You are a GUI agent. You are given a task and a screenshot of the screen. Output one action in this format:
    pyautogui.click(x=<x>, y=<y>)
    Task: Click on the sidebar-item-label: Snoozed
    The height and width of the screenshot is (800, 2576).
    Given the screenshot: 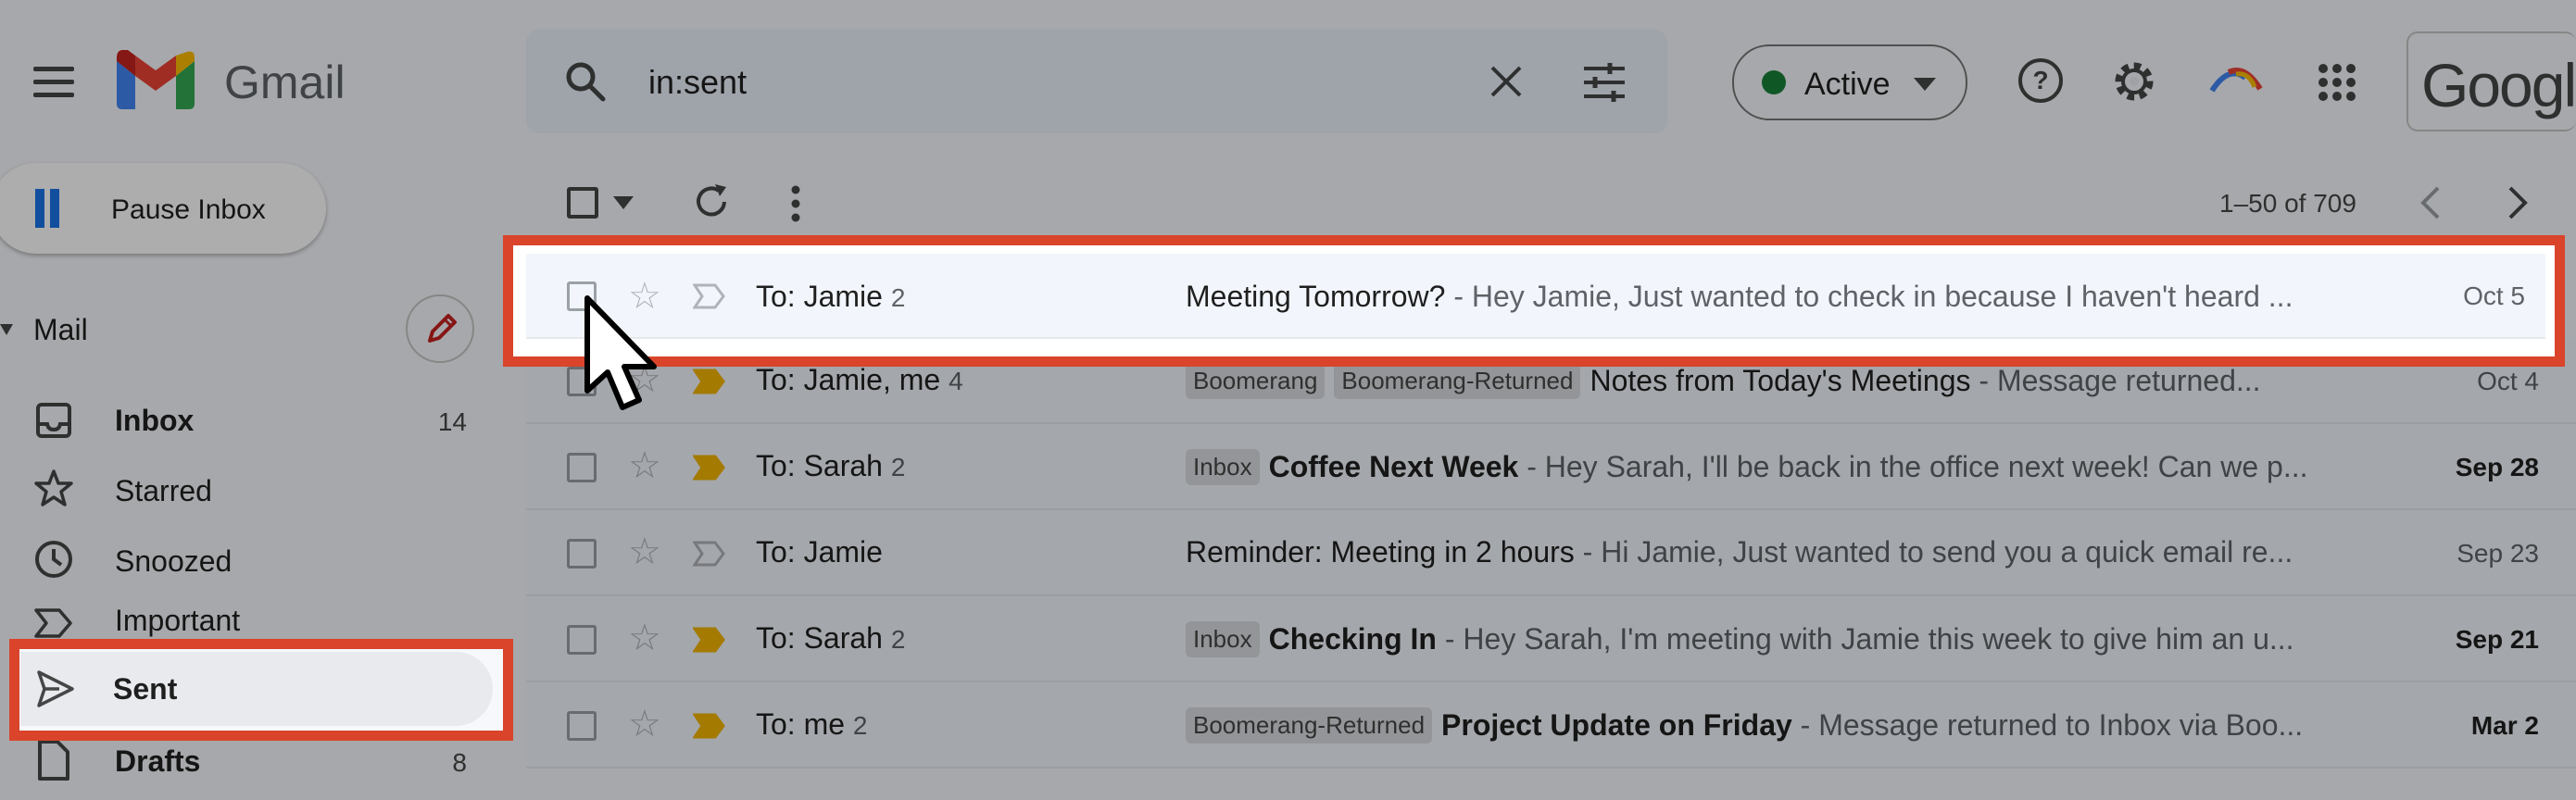 What is the action you would take?
    pyautogui.click(x=173, y=561)
    